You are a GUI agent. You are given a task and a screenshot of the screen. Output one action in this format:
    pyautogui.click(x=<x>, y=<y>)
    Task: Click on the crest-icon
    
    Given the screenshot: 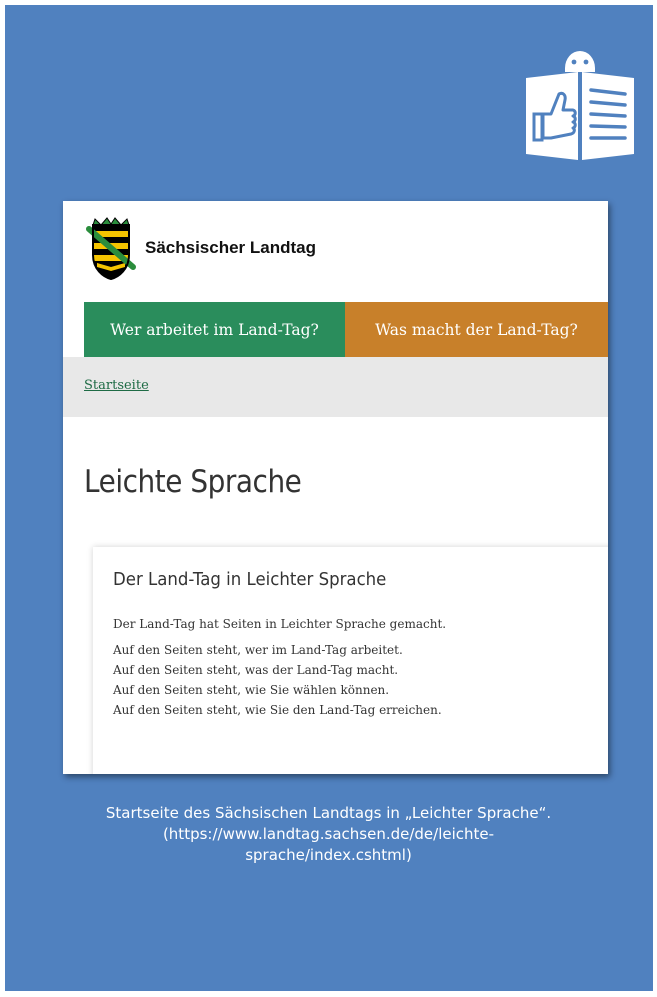 What is the action you would take?
    pyautogui.click(x=111, y=249)
    